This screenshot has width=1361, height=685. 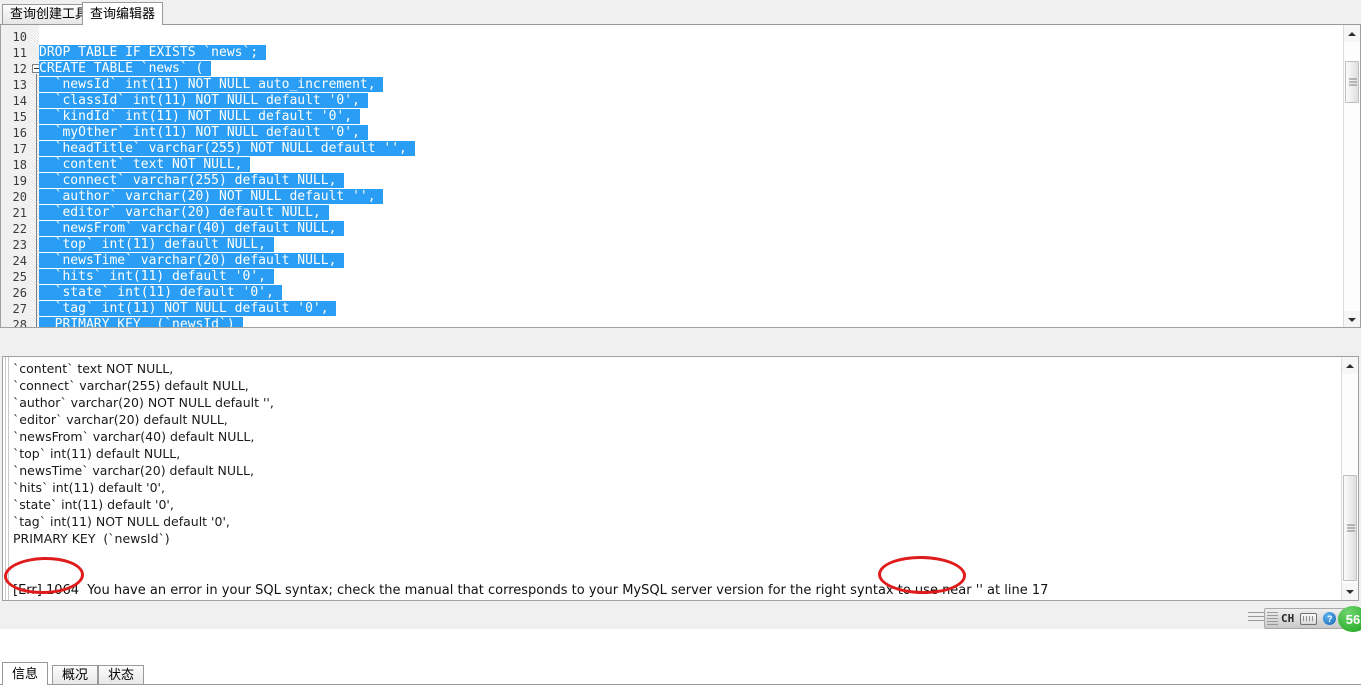 What do you see at coordinates (1350, 528) in the screenshot?
I see `message-scrollbar-thumb` at bounding box center [1350, 528].